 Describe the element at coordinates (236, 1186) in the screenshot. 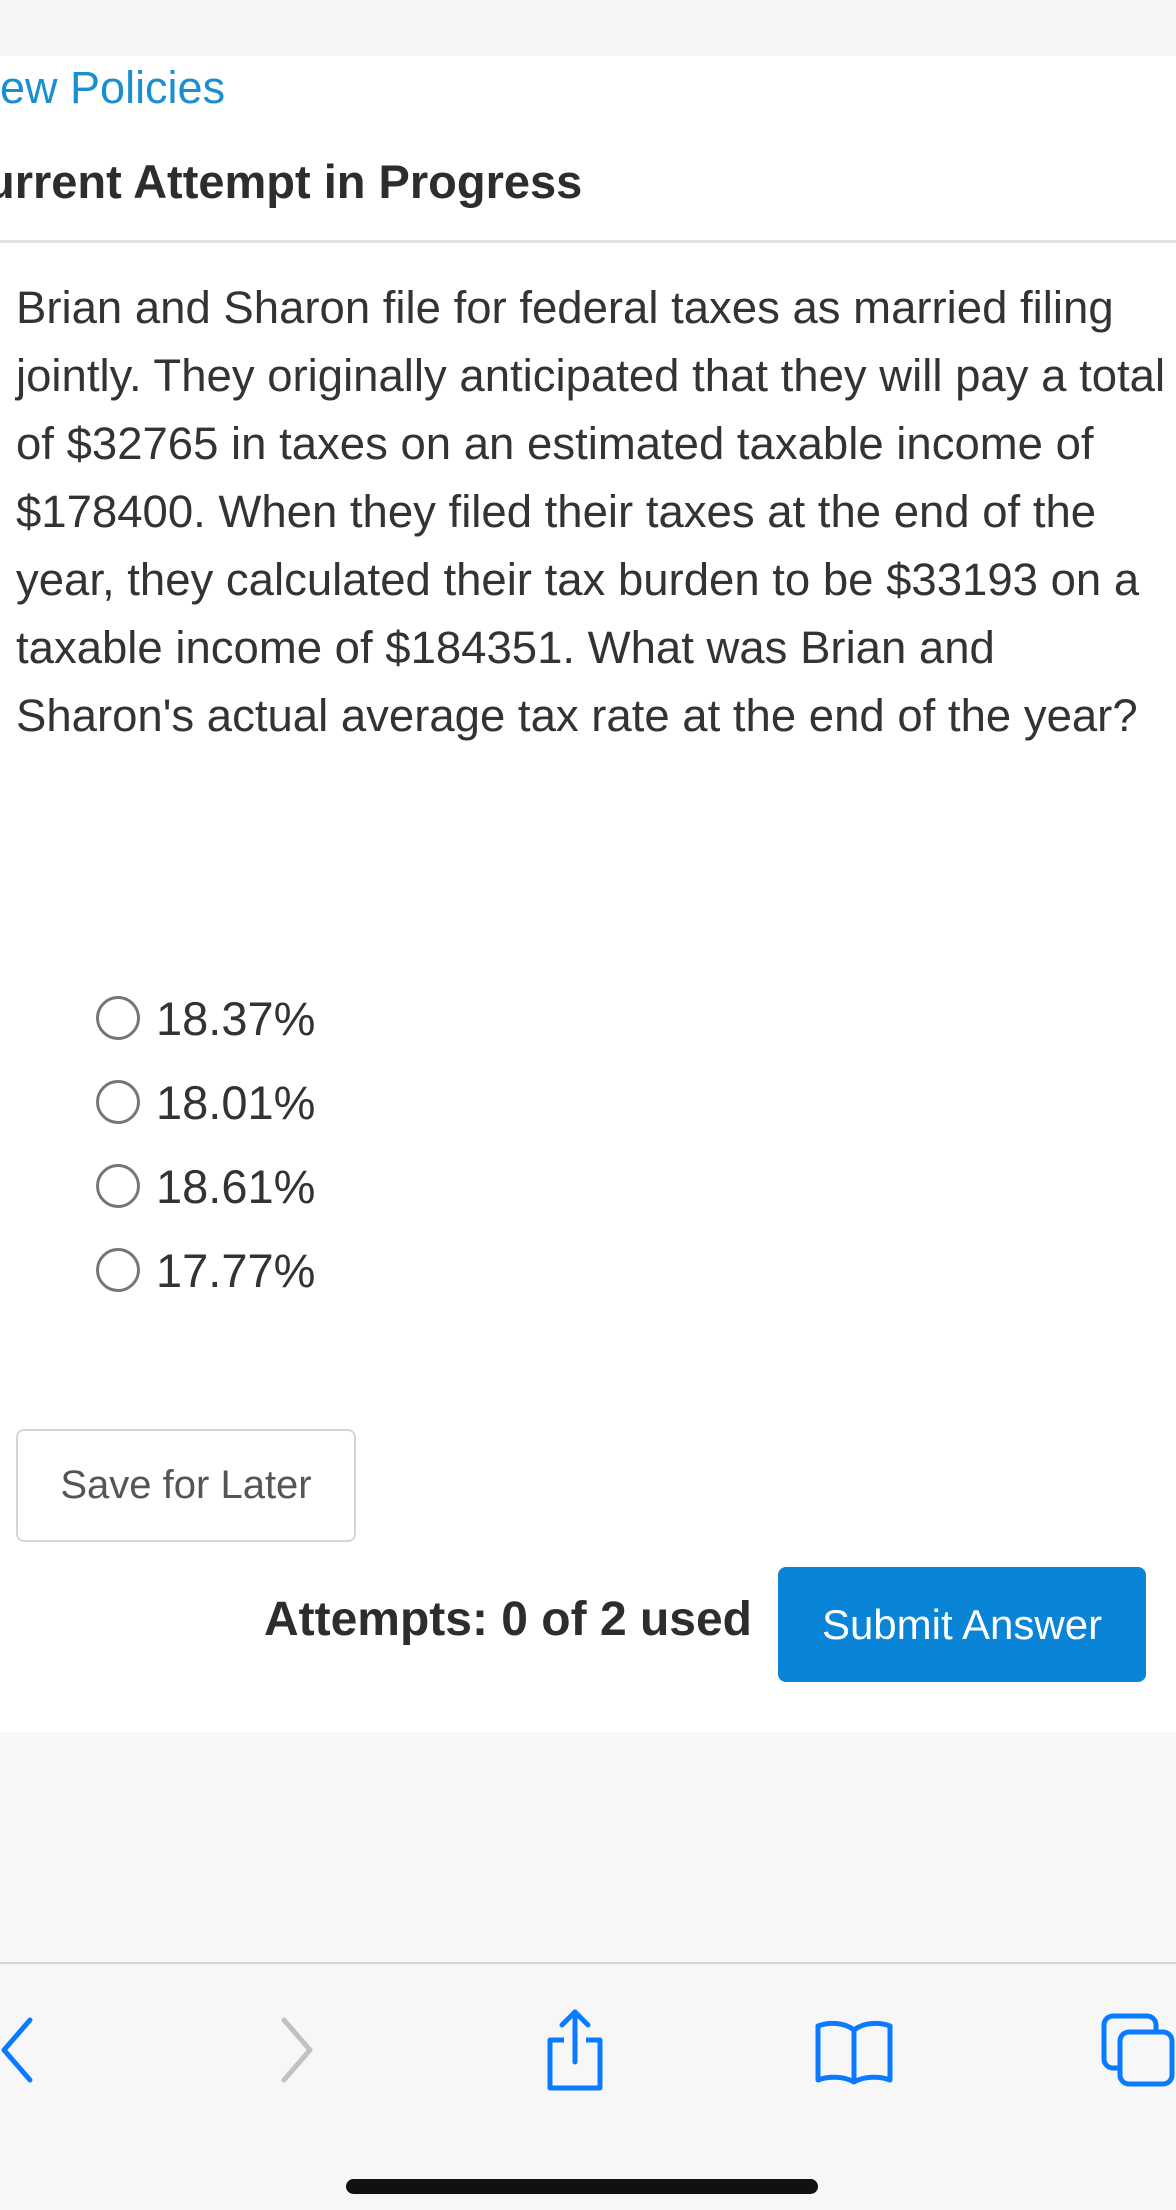

I see `answer-option-label: 18.61%` at that location.